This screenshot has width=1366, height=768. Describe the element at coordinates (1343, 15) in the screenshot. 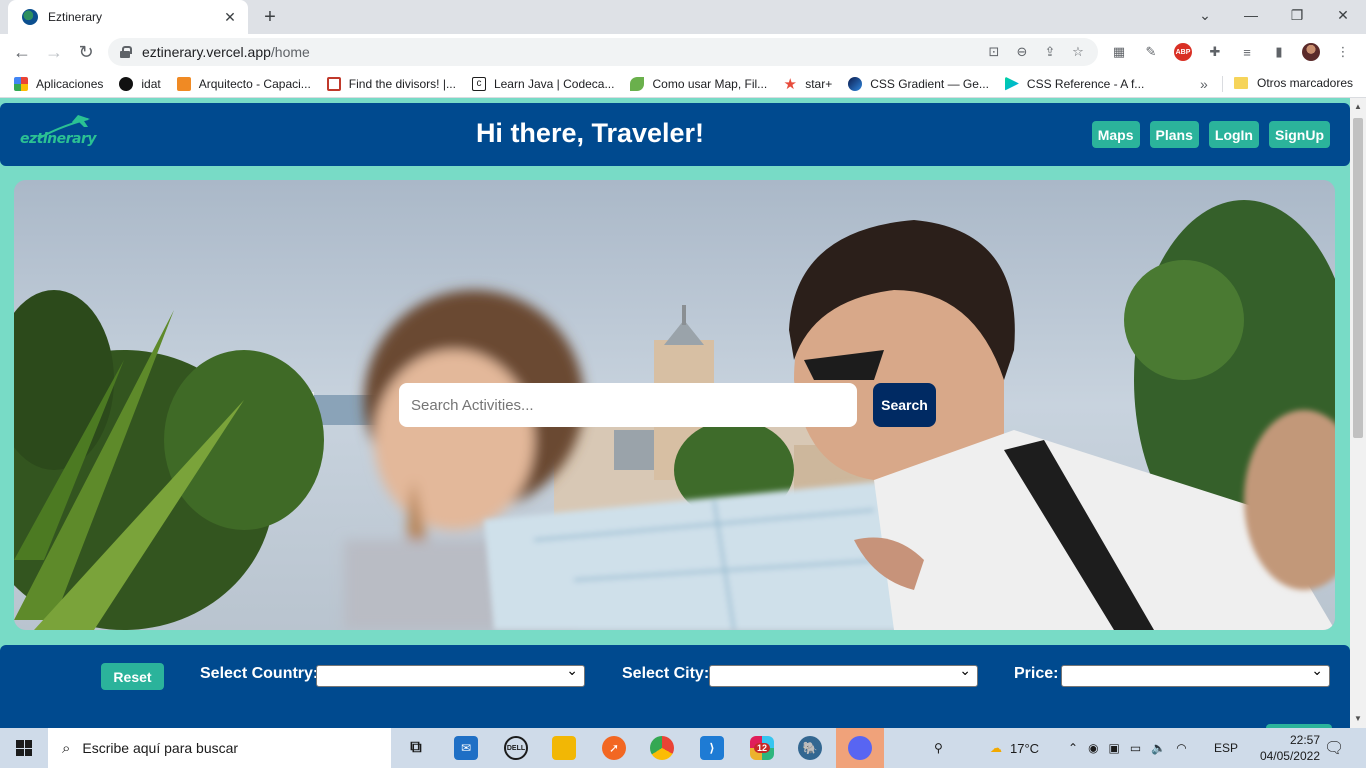

I see `close-window-icon: ✕` at that location.